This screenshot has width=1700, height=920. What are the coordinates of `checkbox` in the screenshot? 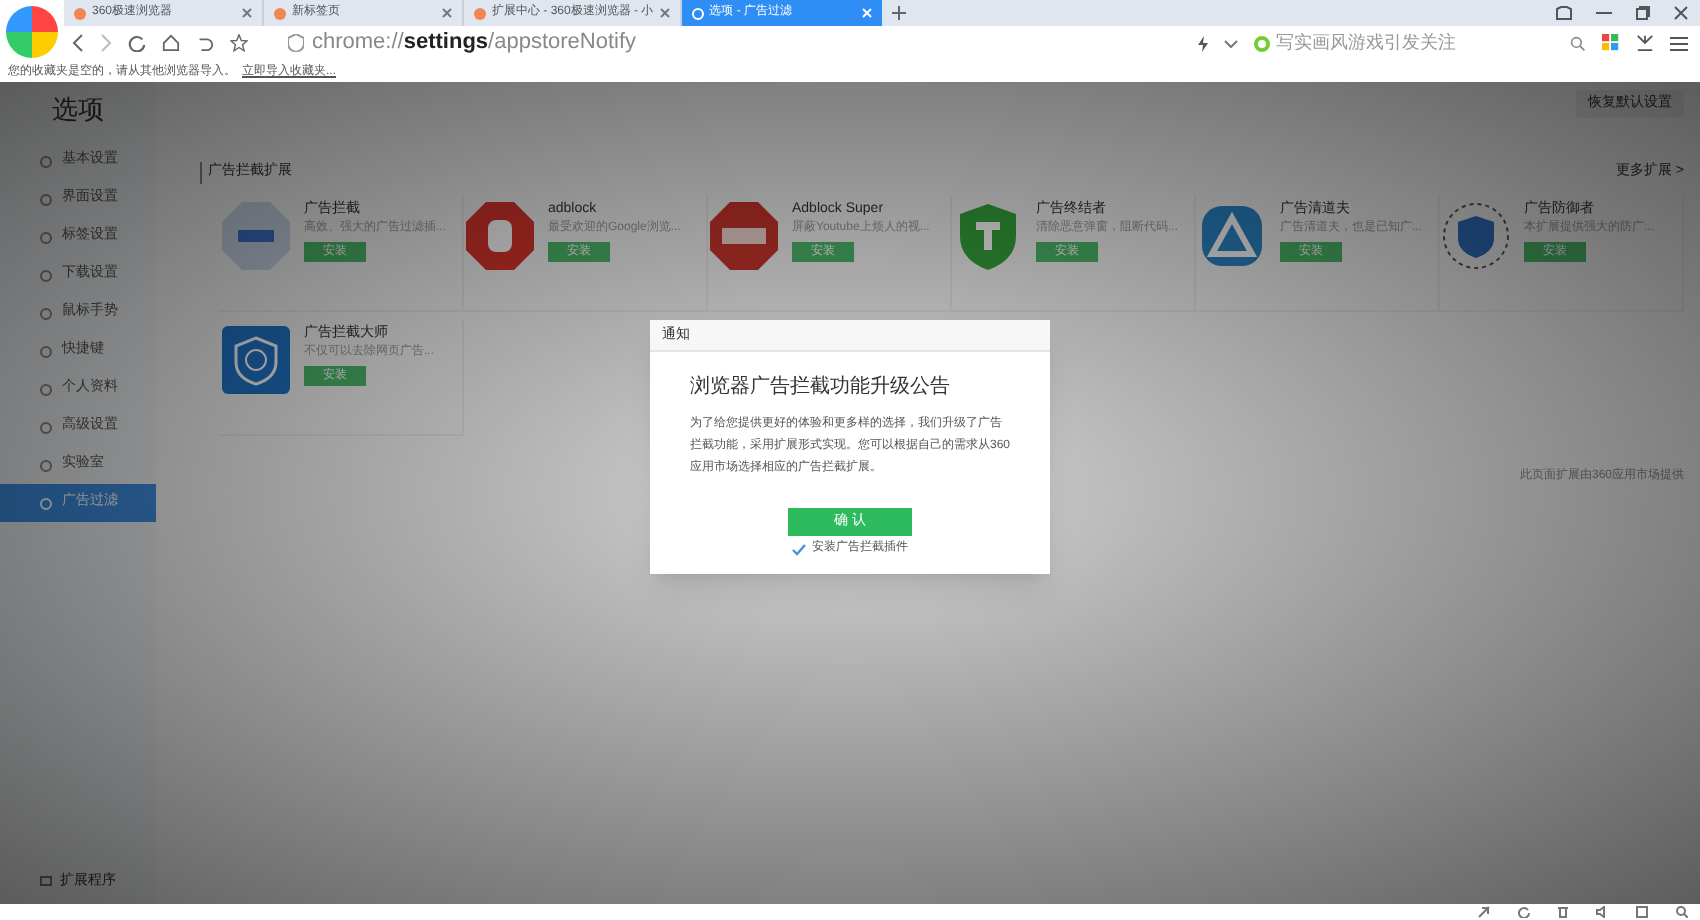 It's located at (799, 549).